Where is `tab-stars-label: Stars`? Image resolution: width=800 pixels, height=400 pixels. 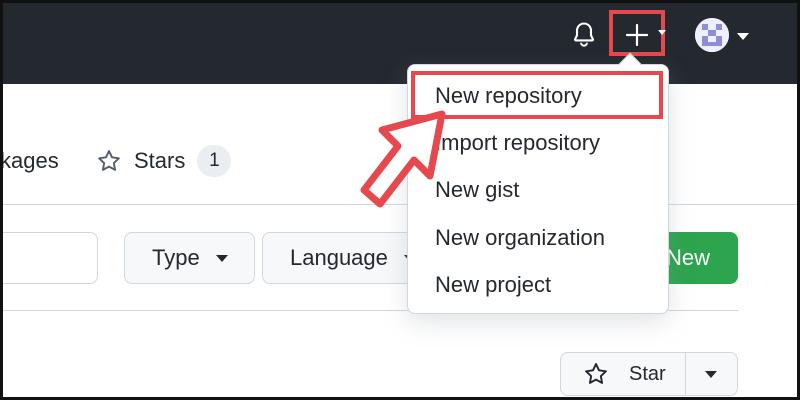
tab-stars-label: Stars is located at coordinates (160, 160).